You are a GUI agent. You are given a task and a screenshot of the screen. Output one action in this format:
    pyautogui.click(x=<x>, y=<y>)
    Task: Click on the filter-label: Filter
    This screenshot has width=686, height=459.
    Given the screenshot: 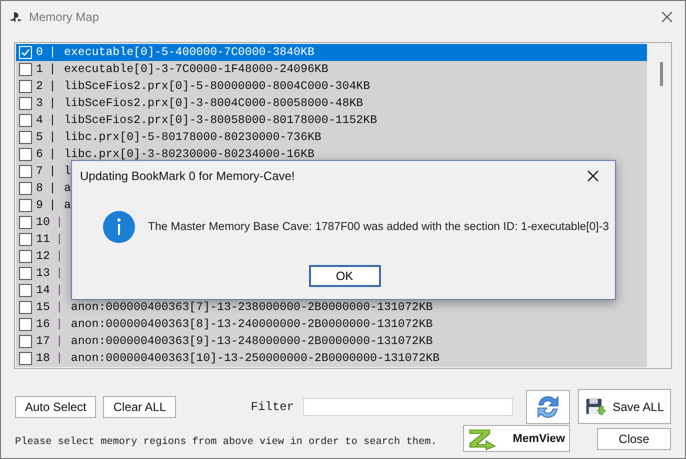 What is the action you would take?
    pyautogui.click(x=272, y=407)
    